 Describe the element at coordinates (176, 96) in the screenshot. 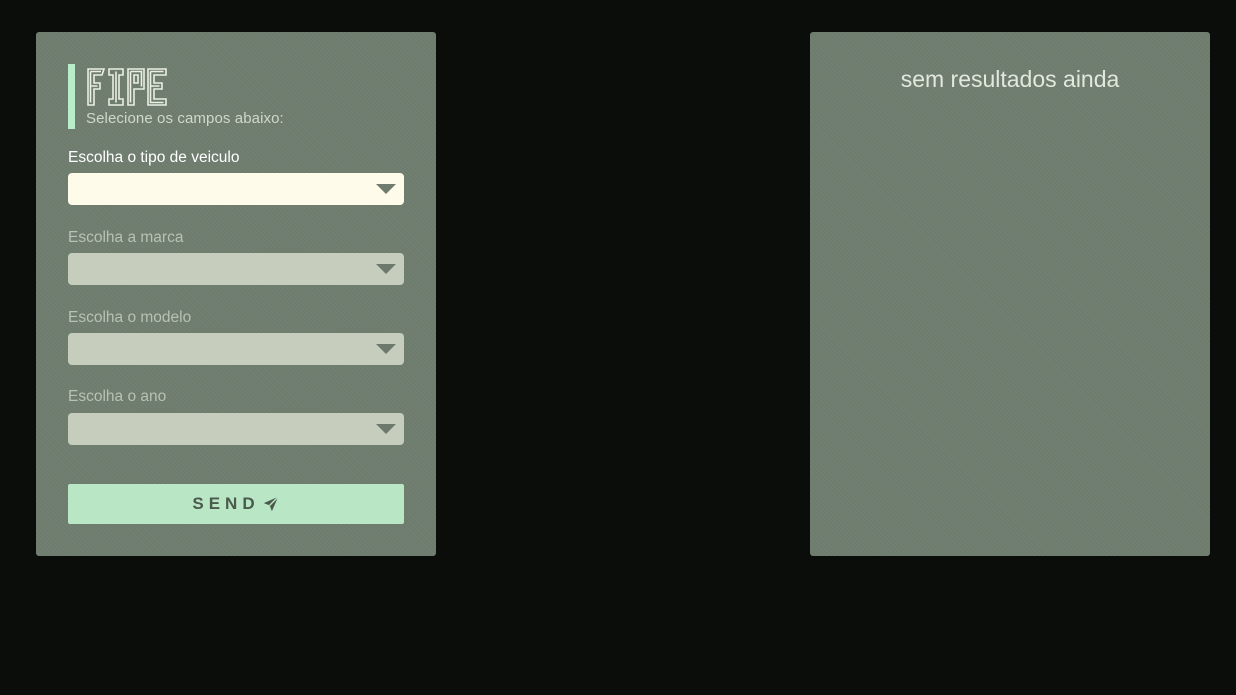

I see `brand-header: Selecione os campos abaixo:` at that location.